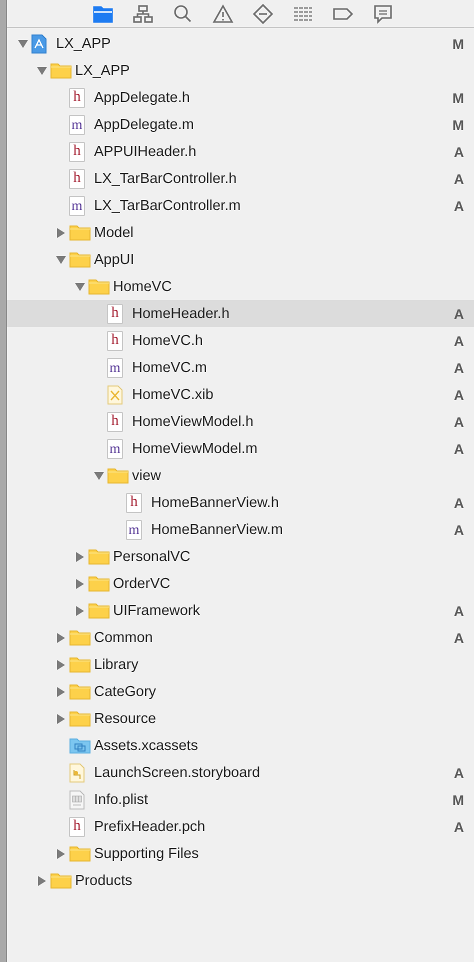 The height and width of the screenshot is (962, 474). What do you see at coordinates (240, 151) in the screenshot?
I see `navigator-row: h APPUIHeader.h A` at bounding box center [240, 151].